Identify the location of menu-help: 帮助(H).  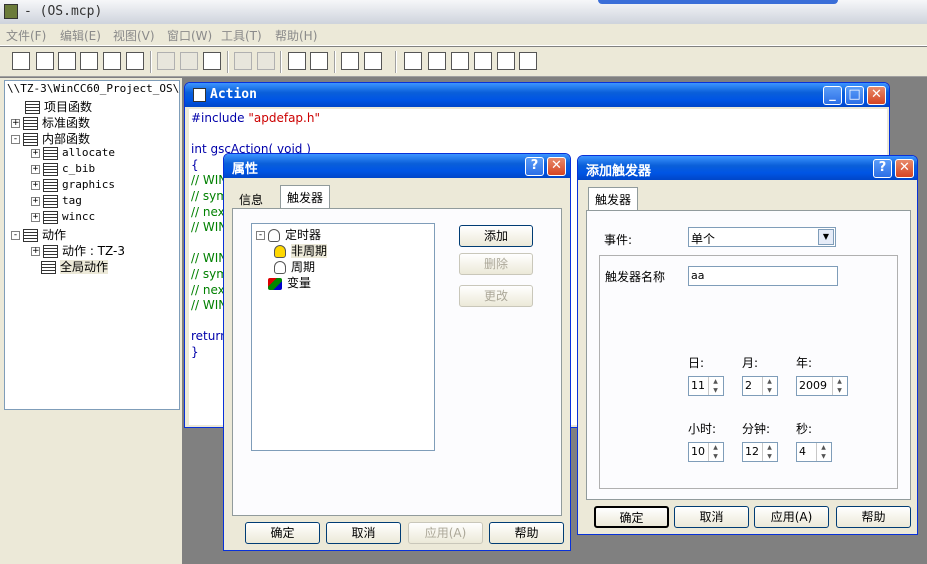
(296, 35).